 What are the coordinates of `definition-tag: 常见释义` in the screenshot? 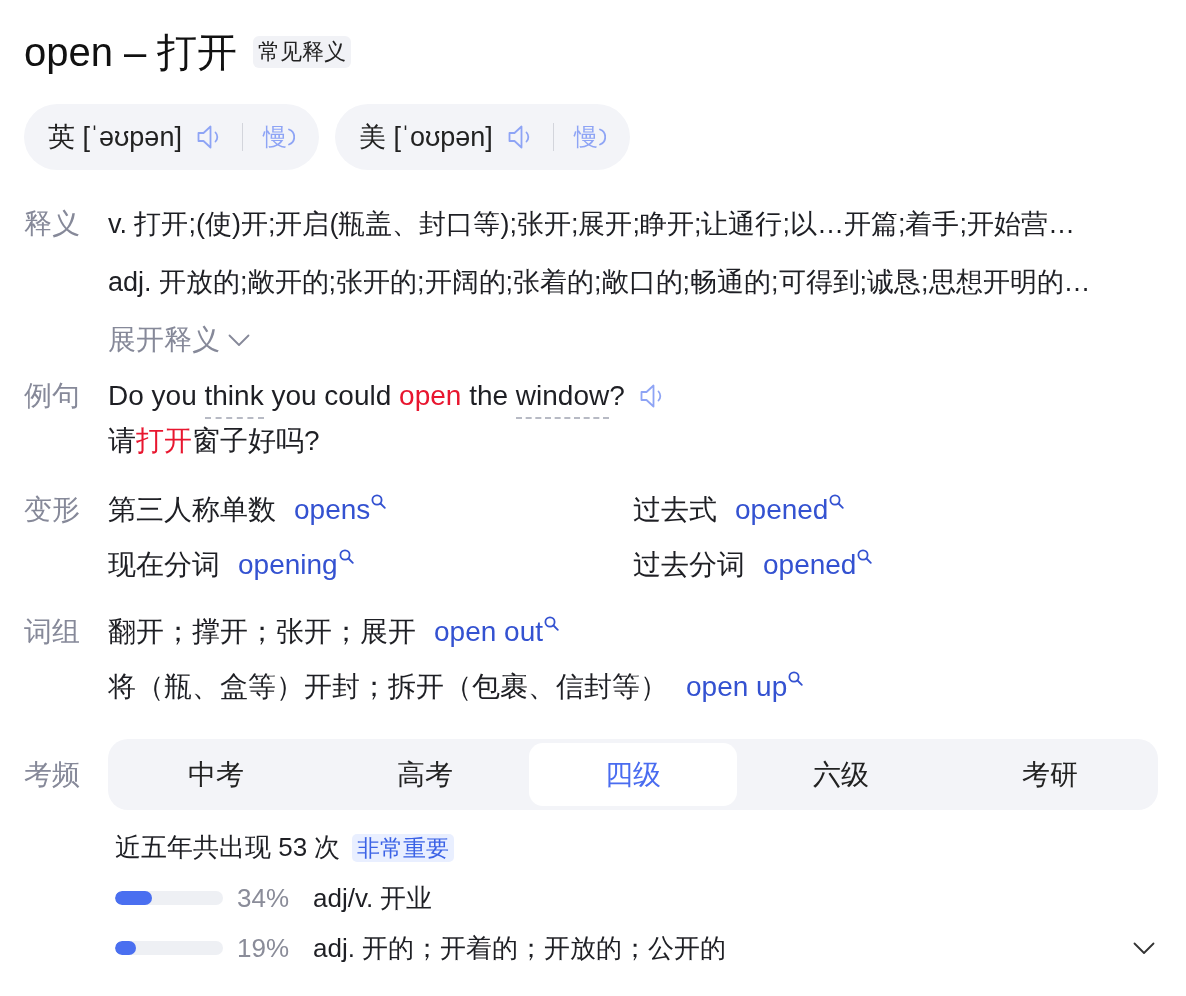 It's located at (302, 52).